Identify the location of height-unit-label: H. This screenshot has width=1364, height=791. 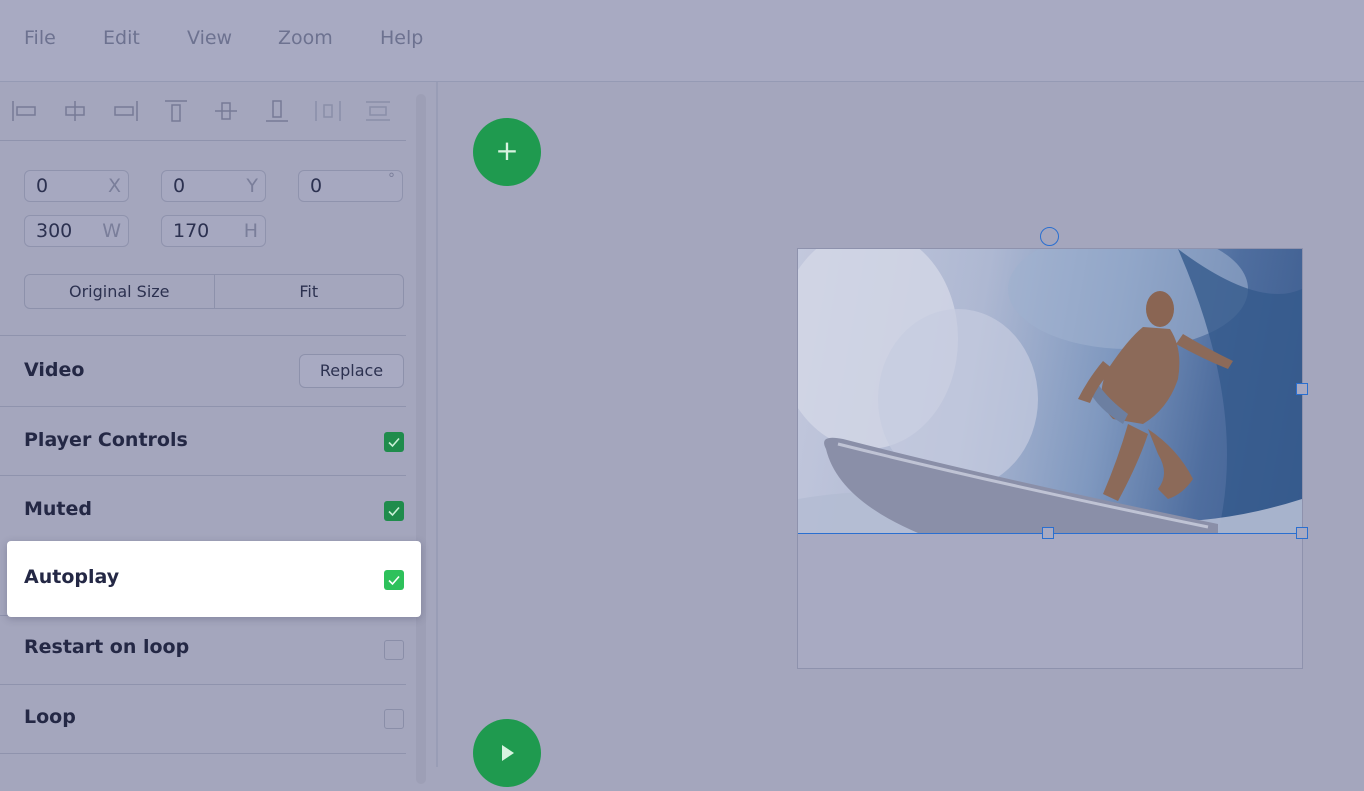
(250, 231).